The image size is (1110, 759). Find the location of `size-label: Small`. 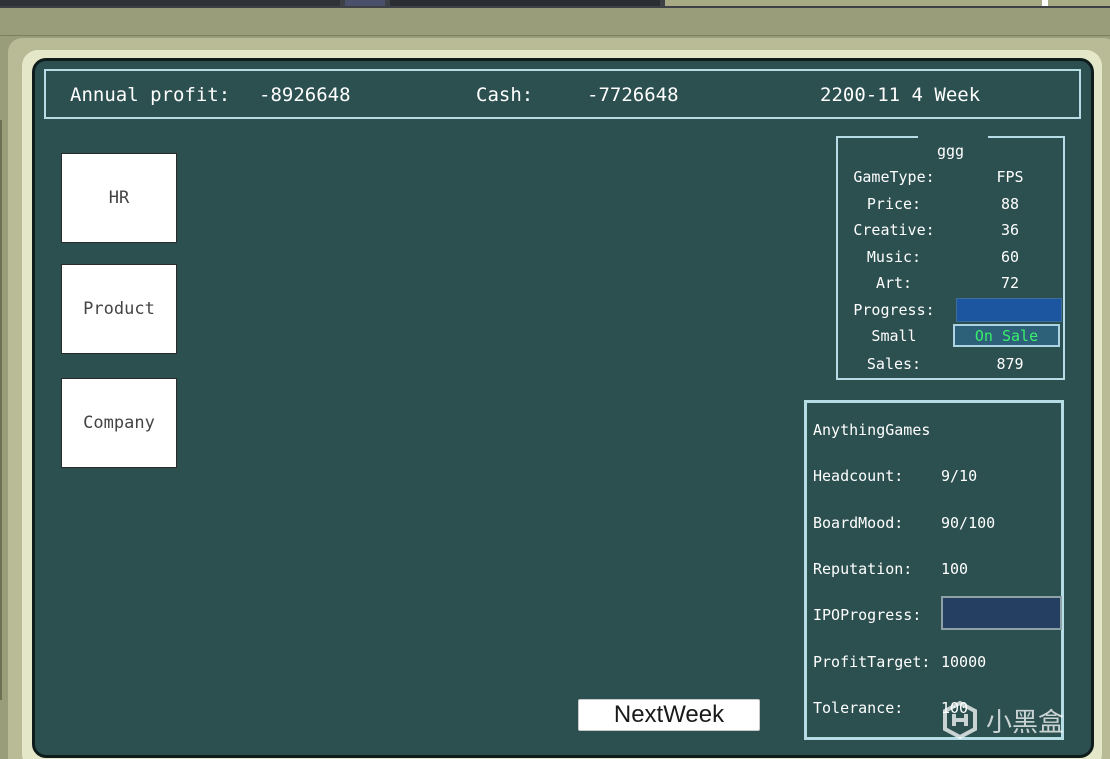

size-label: Small is located at coordinates (894, 336).